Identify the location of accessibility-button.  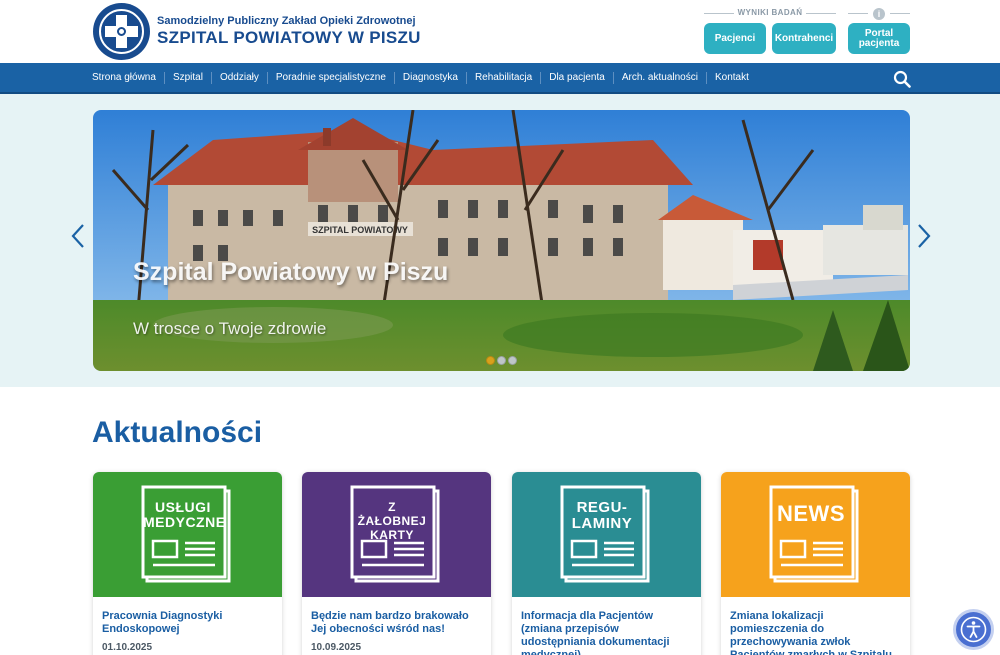
(973, 629).